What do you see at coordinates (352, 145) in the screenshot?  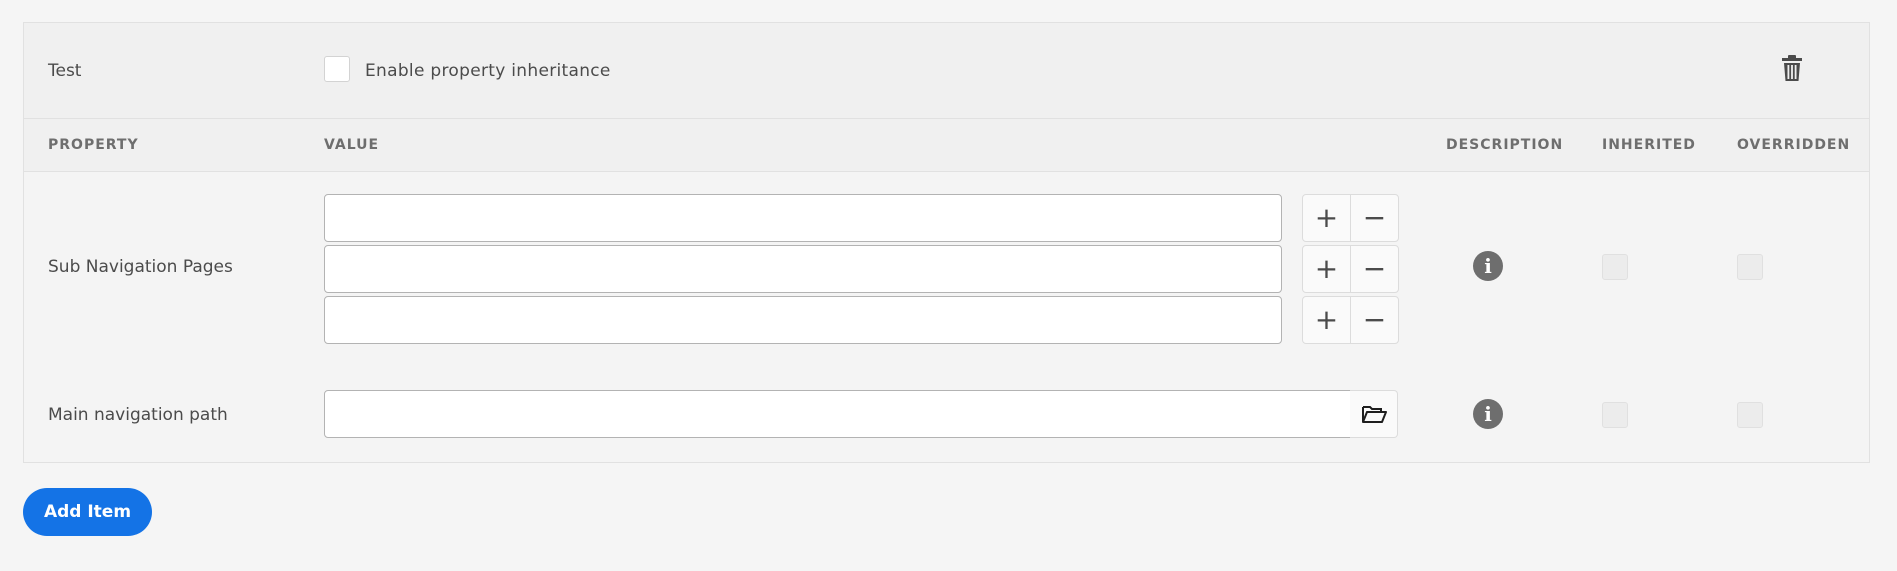 I see `column-header-value: VALUE` at bounding box center [352, 145].